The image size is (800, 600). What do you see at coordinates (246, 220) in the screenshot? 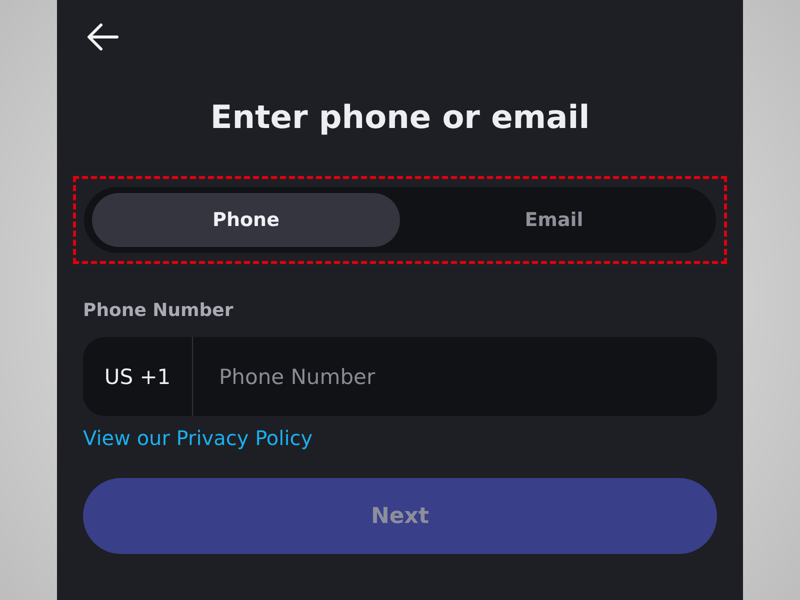
I see `mode-tab: Phone` at bounding box center [246, 220].